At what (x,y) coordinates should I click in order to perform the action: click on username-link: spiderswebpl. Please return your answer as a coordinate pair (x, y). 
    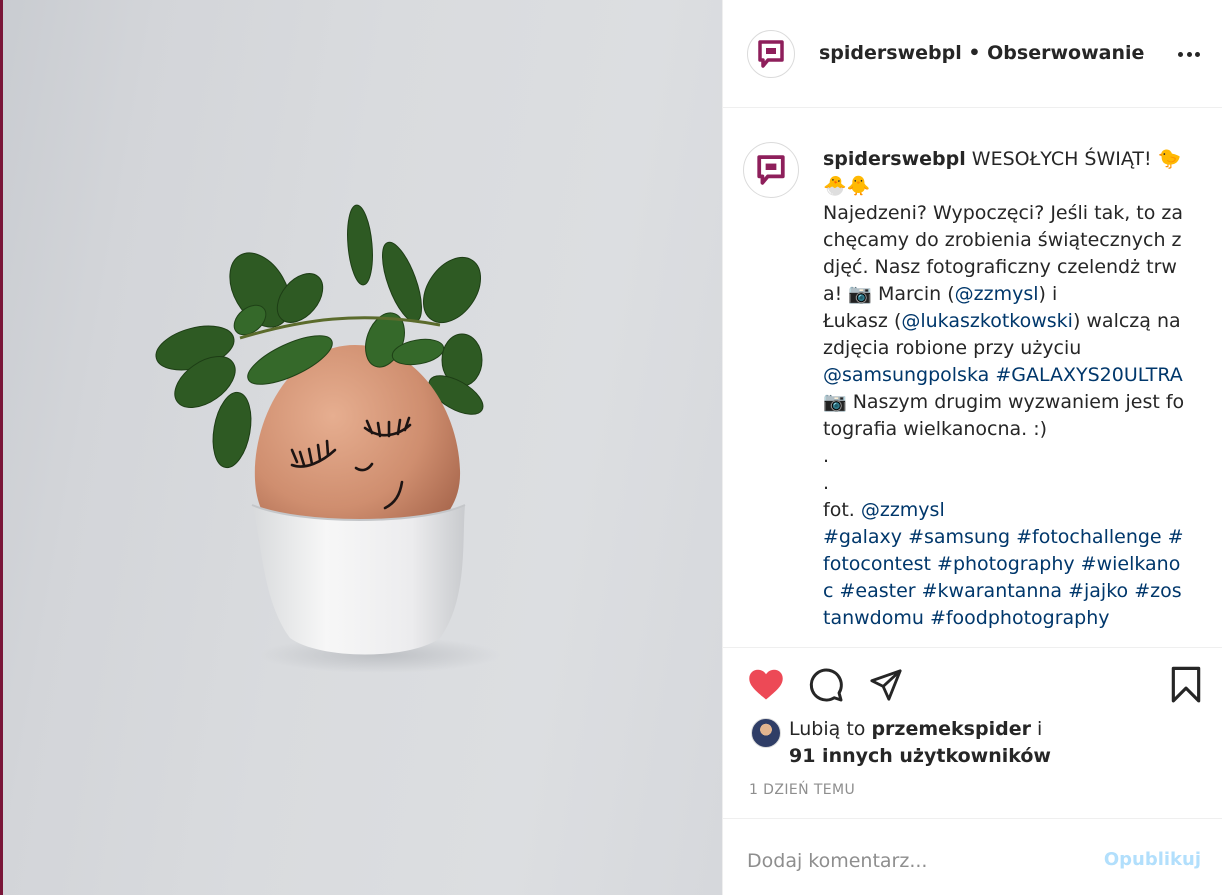
    Looking at the image, I should click on (890, 53).